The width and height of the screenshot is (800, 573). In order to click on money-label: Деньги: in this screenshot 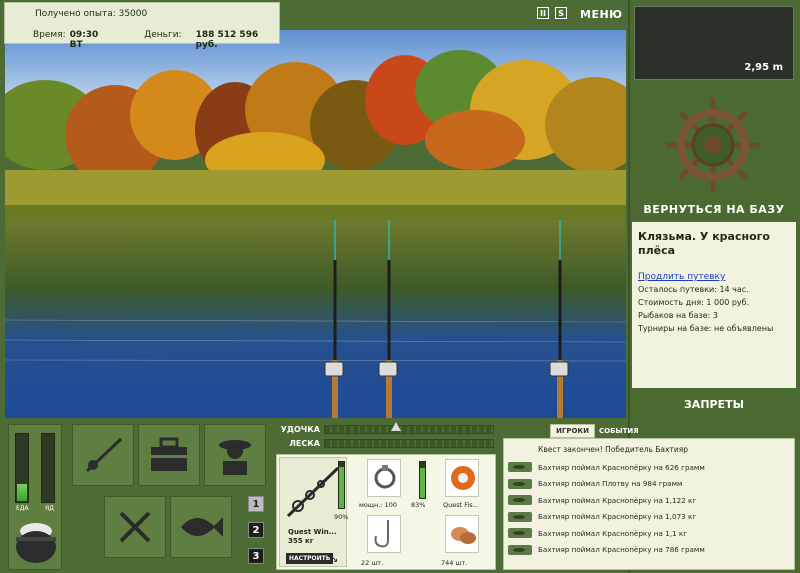, I will do `click(163, 35)`.